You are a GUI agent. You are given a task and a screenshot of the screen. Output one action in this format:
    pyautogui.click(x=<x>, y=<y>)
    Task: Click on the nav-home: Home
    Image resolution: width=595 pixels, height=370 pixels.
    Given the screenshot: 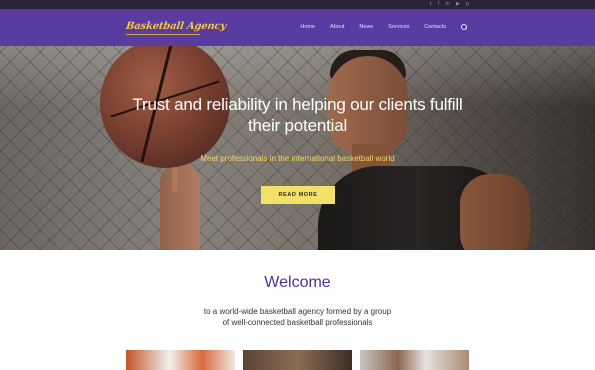 What is the action you would take?
    pyautogui.click(x=307, y=27)
    